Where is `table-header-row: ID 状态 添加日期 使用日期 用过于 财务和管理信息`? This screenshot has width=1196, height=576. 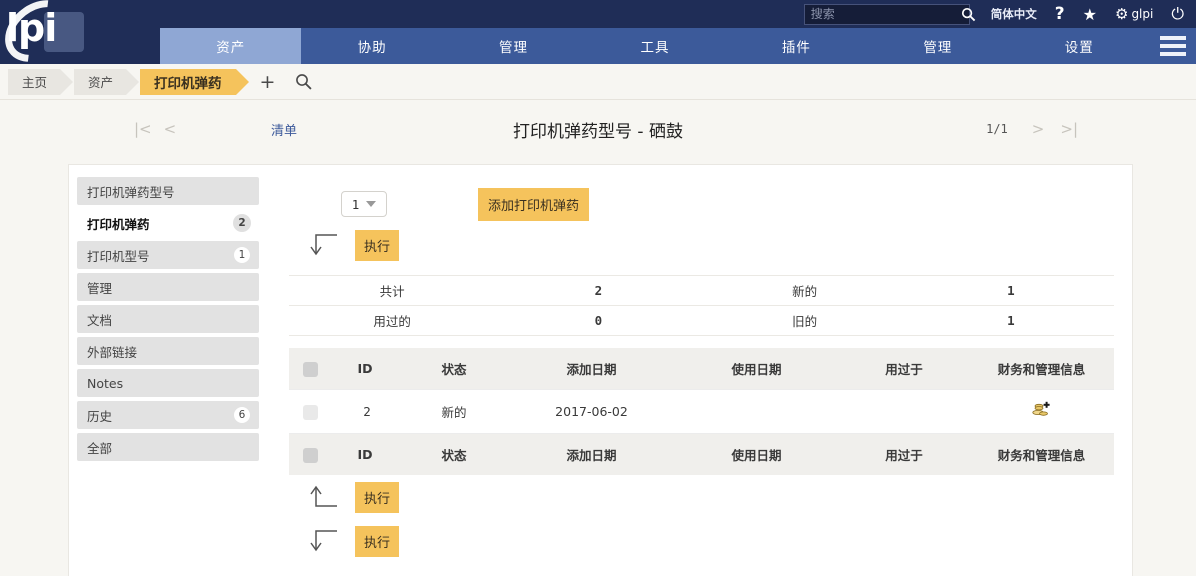 table-header-row: ID 状态 添加日期 使用日期 用过于 财务和管理信息 is located at coordinates (701, 369).